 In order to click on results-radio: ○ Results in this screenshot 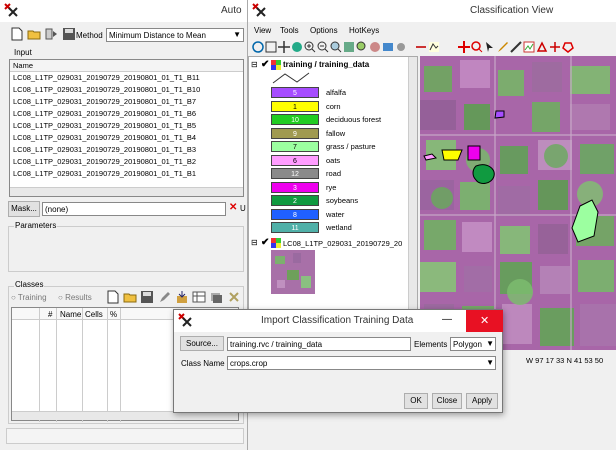, I will do `click(75, 297)`.